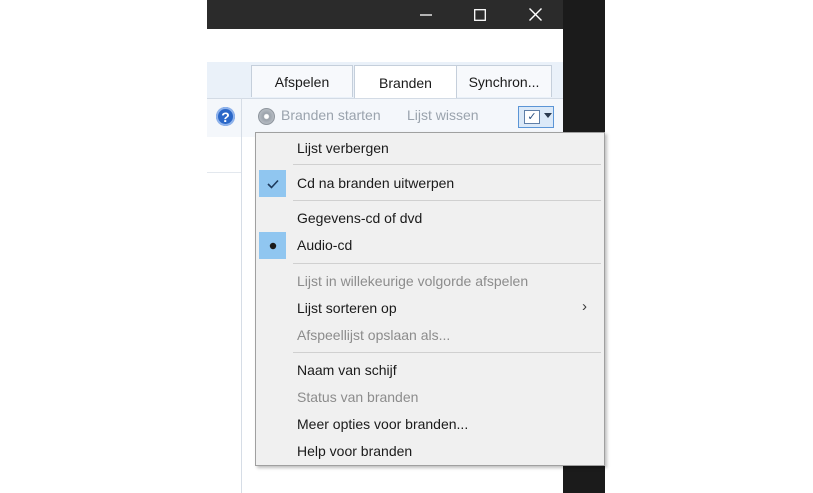  What do you see at coordinates (430, 451) in the screenshot?
I see `menu-item-burn-help: Help voor branden` at bounding box center [430, 451].